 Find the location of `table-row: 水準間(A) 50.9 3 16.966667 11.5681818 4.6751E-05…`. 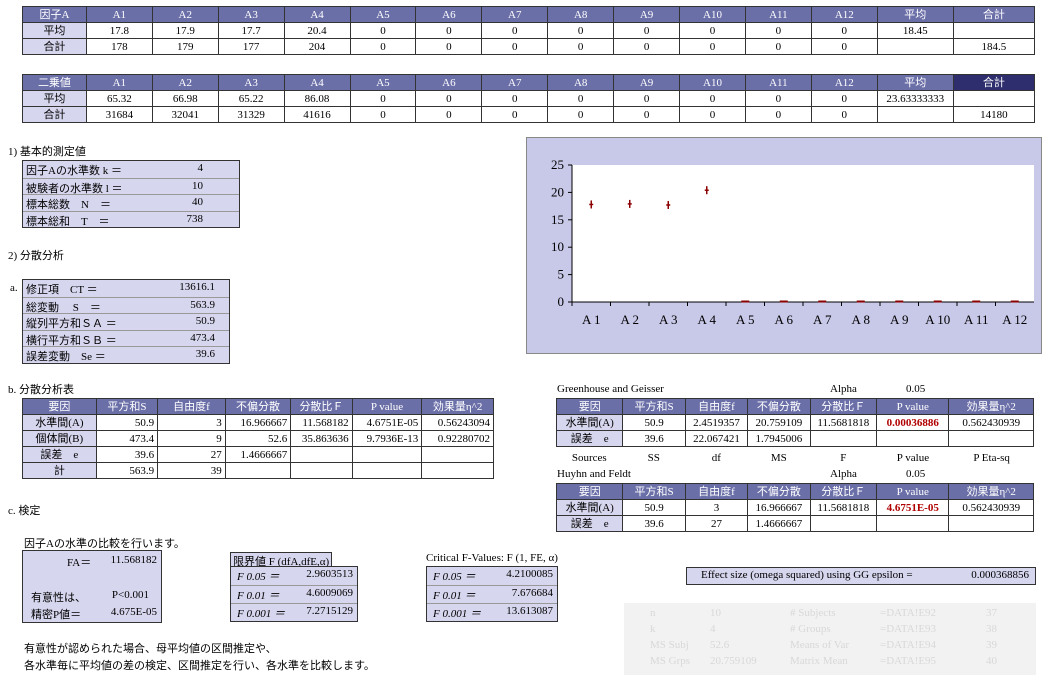

table-row: 水準間(A) 50.9 3 16.966667 11.5681818 4.6751E-05… is located at coordinates (794, 507).